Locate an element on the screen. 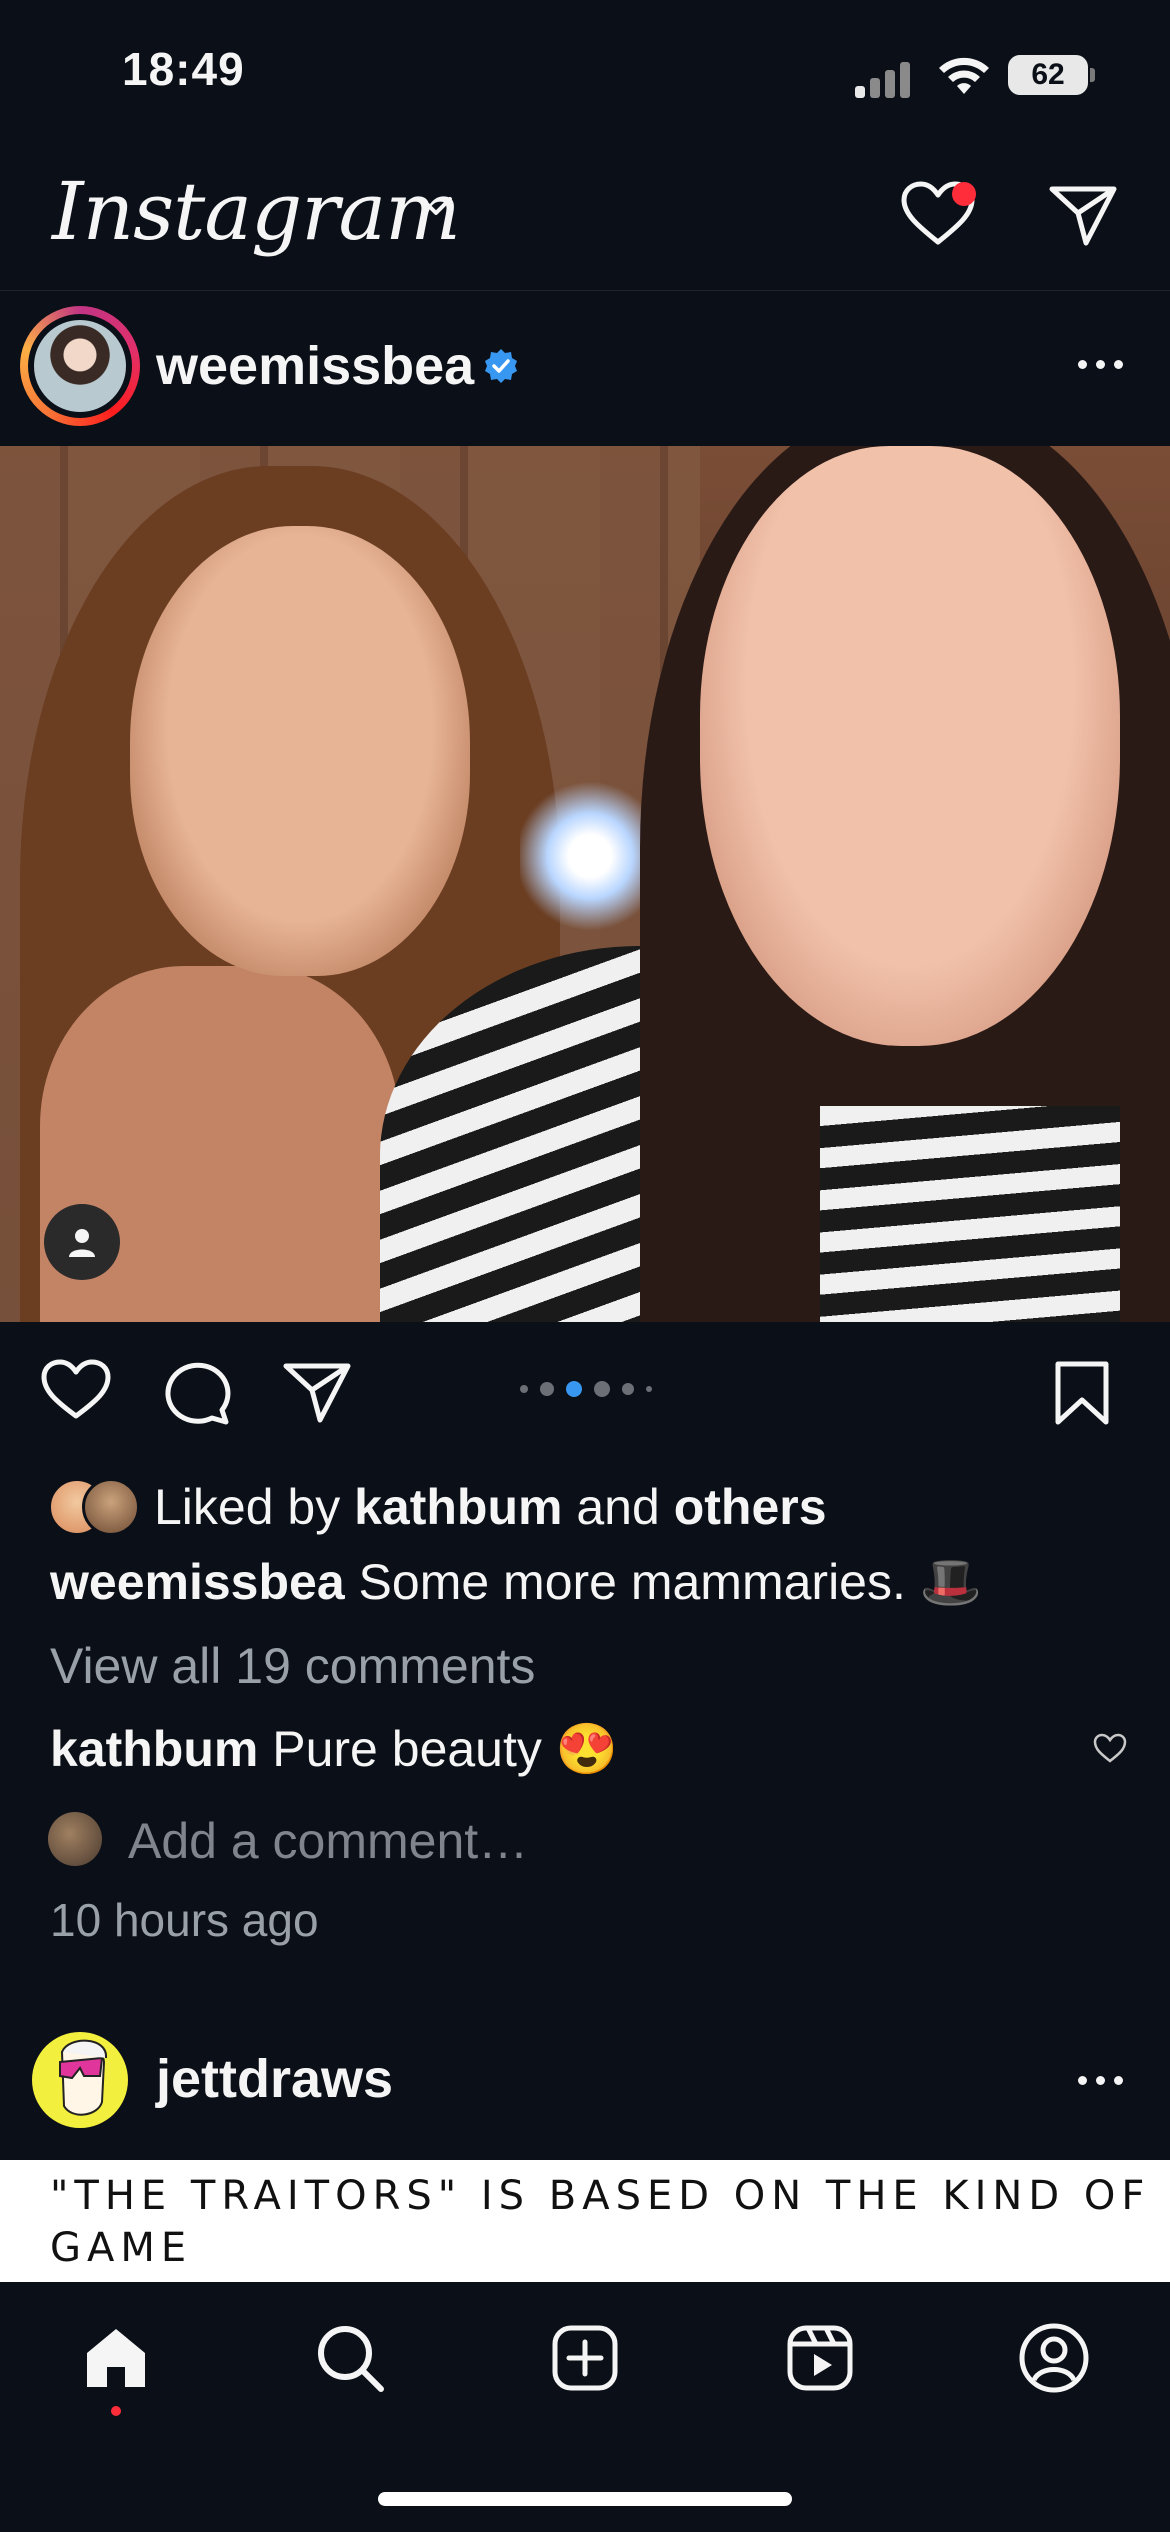  direct-message-icon is located at coordinates (1083, 215).